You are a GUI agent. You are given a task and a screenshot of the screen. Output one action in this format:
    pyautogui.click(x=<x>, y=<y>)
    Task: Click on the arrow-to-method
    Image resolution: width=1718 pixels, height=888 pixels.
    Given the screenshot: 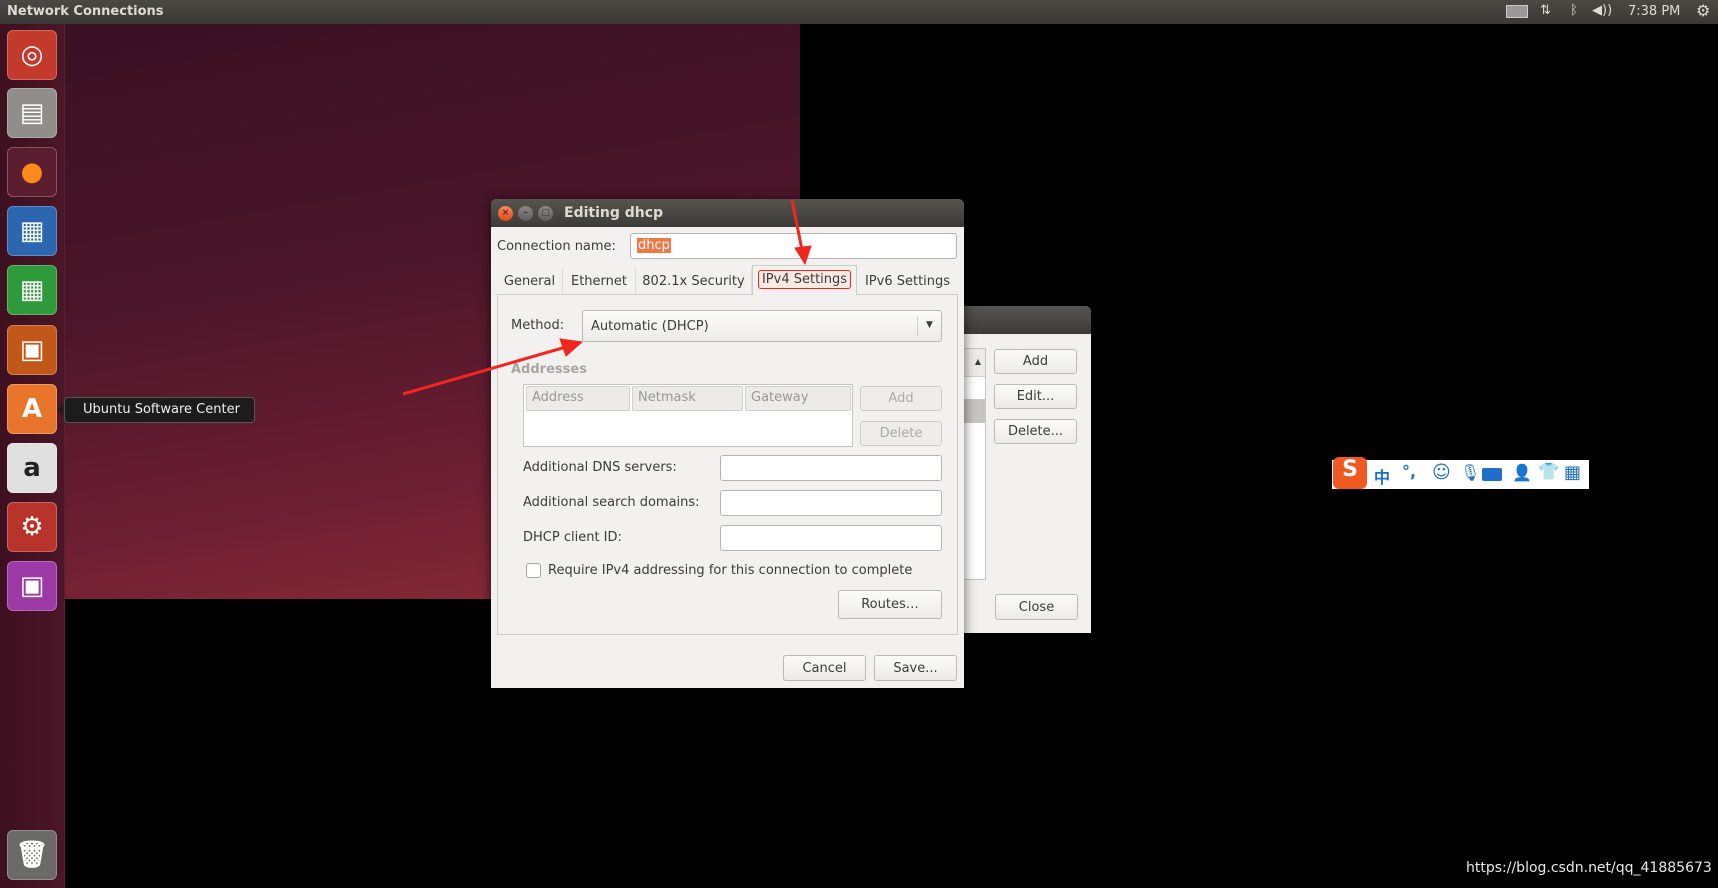 What is the action you would take?
    pyautogui.click(x=484, y=370)
    